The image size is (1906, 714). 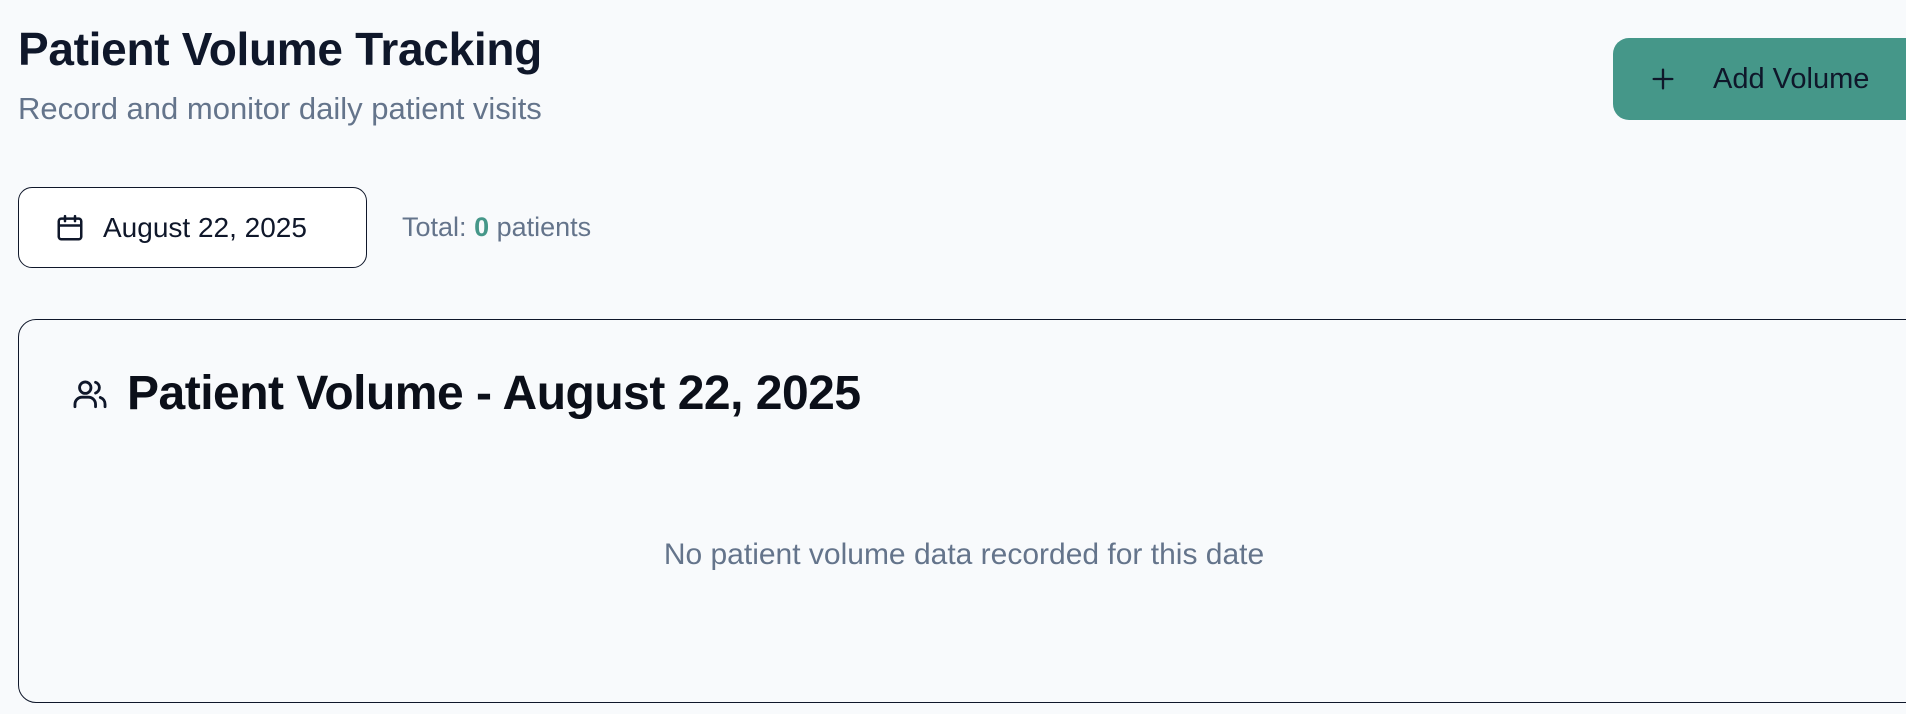 What do you see at coordinates (434, 227) in the screenshot?
I see `total-label: Total:` at bounding box center [434, 227].